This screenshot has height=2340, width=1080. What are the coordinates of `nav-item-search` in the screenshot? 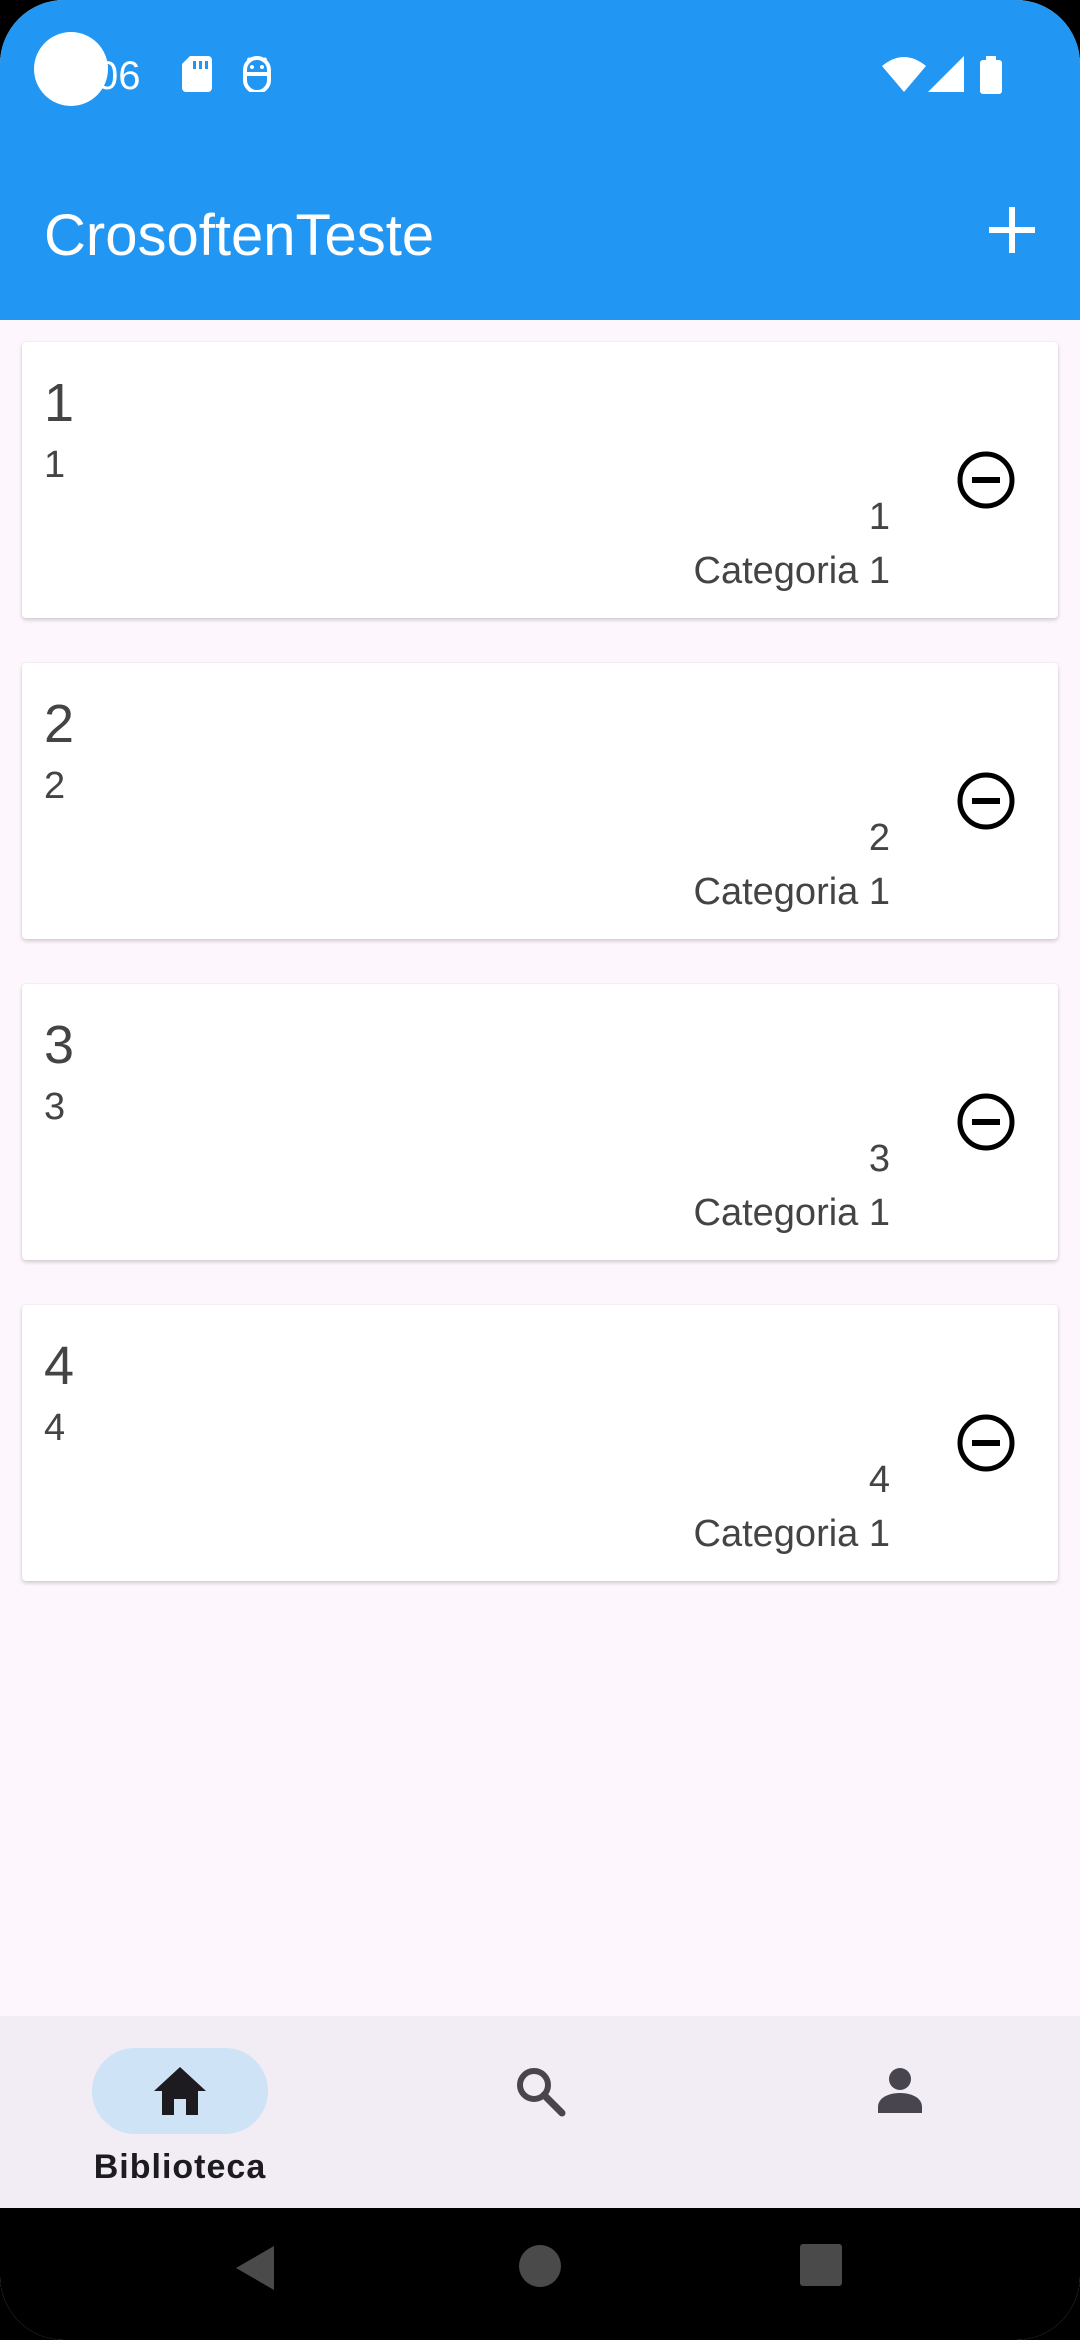 It's located at (540, 2112).